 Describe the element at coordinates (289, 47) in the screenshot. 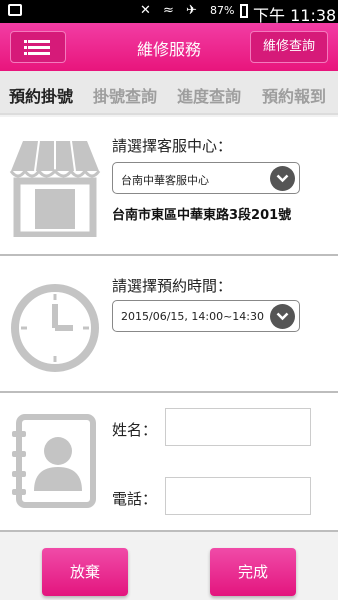

I see `repair-query-button: 維修查詢` at that location.